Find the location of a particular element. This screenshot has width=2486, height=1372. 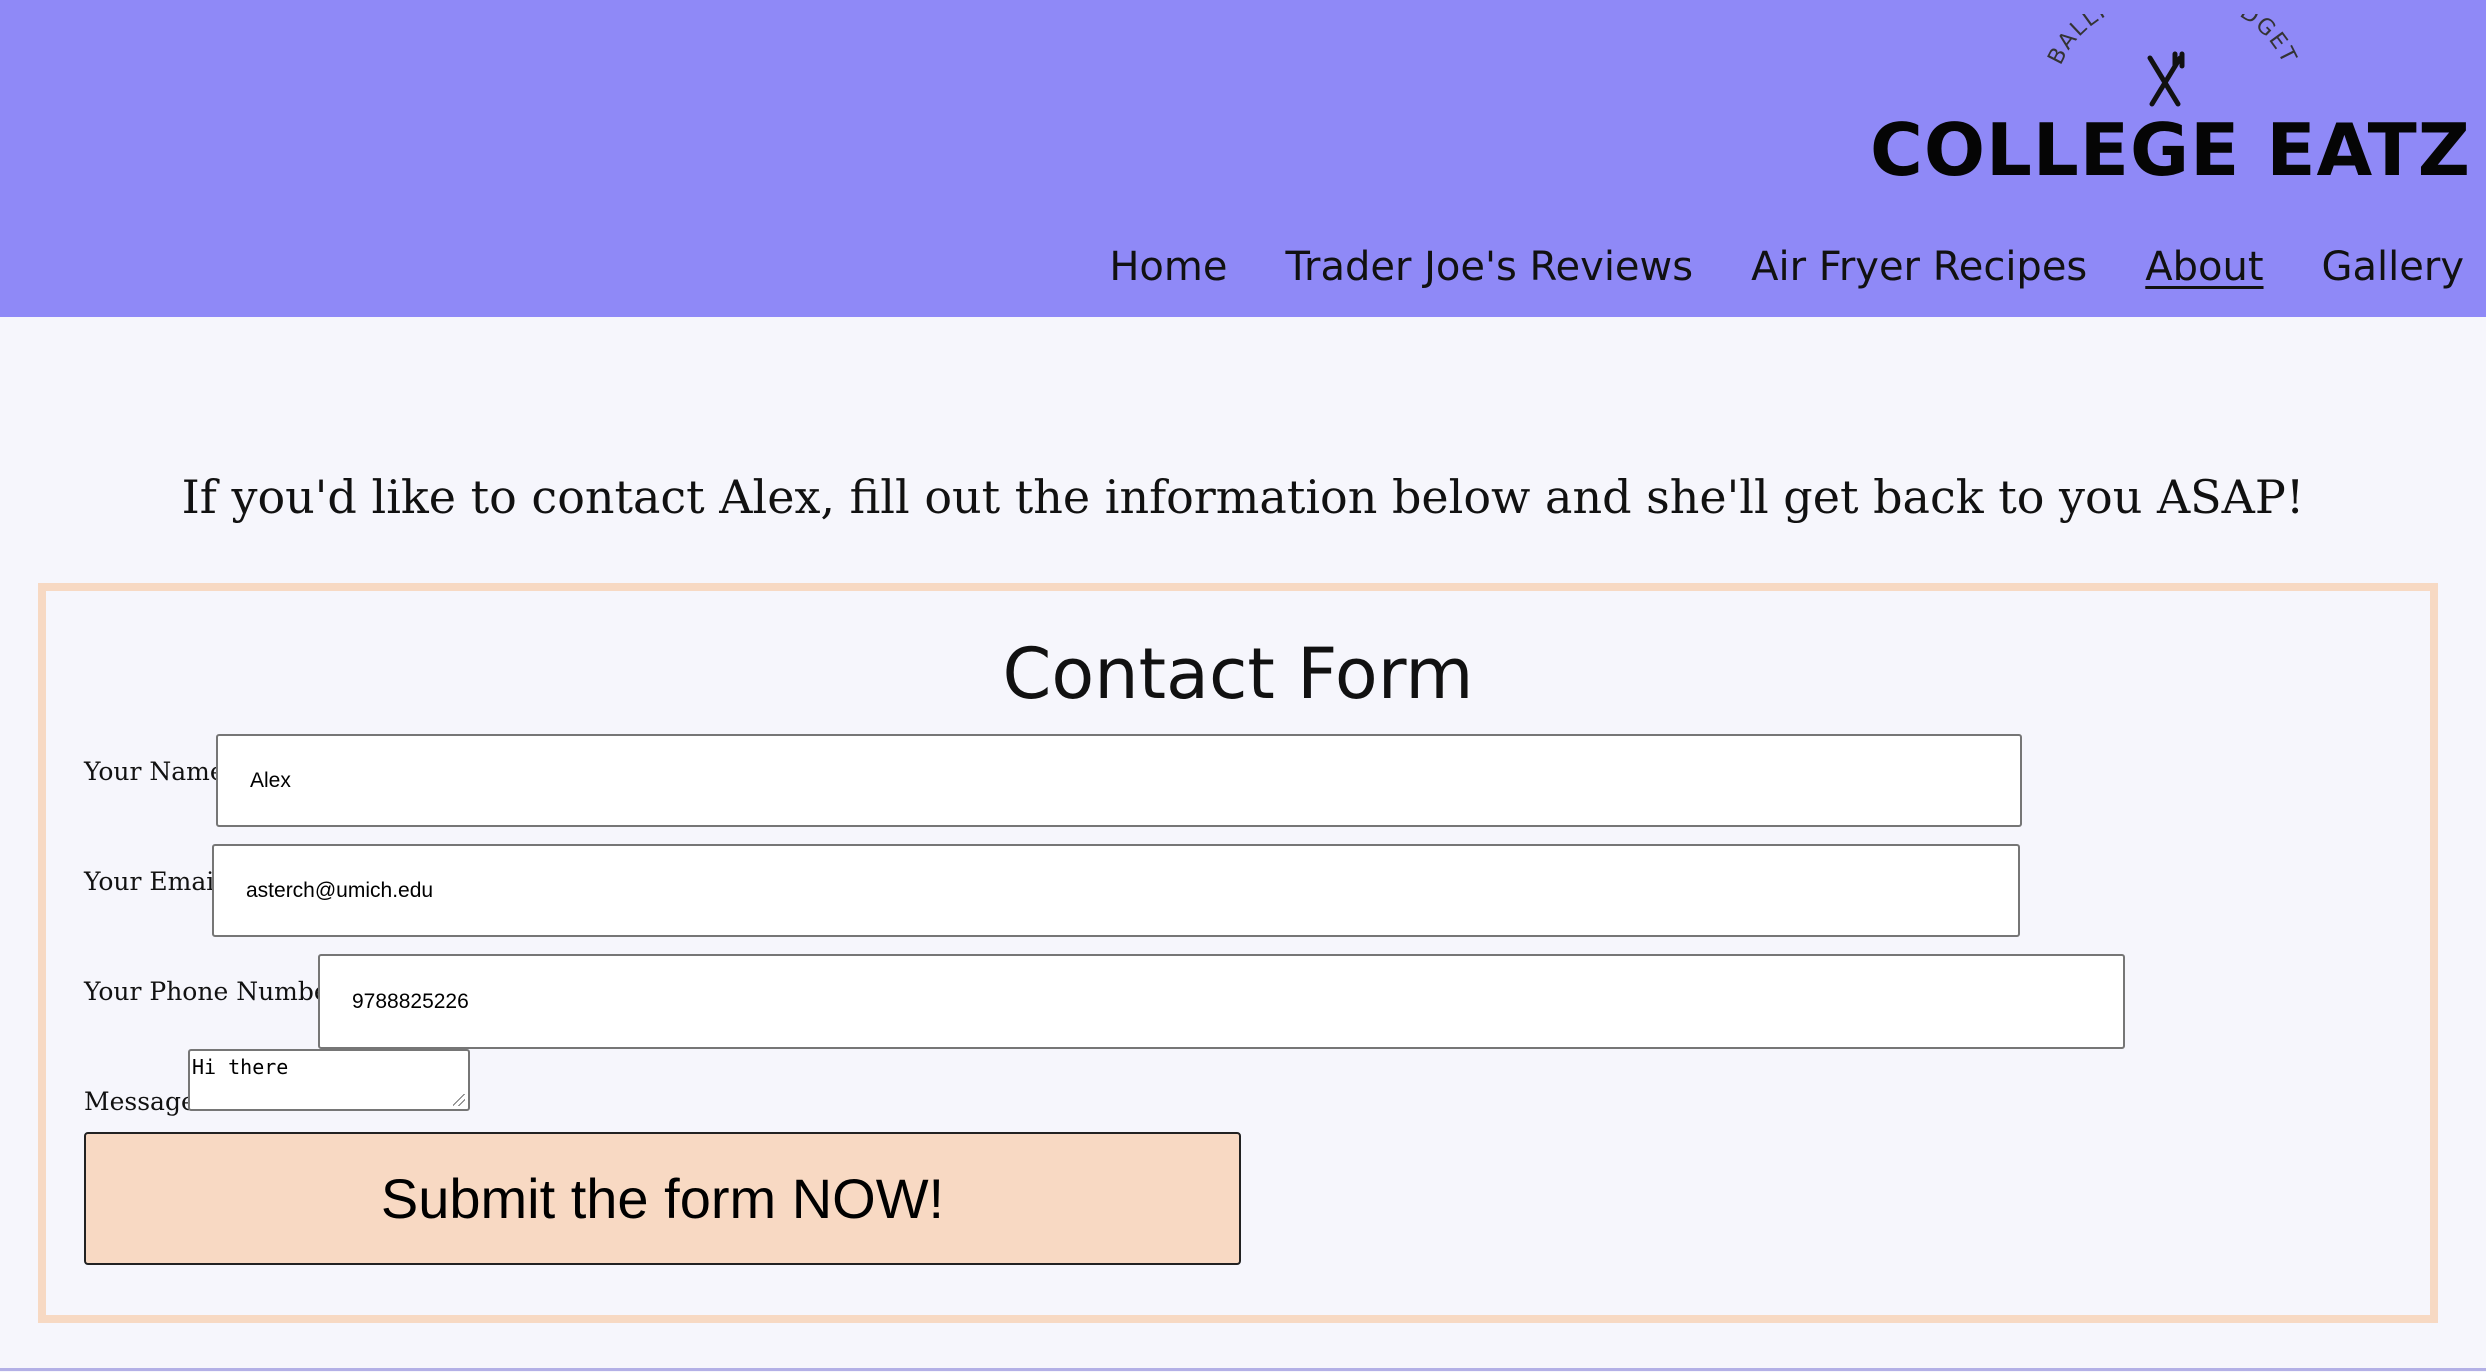

name-input: Alex is located at coordinates (1119, 780).